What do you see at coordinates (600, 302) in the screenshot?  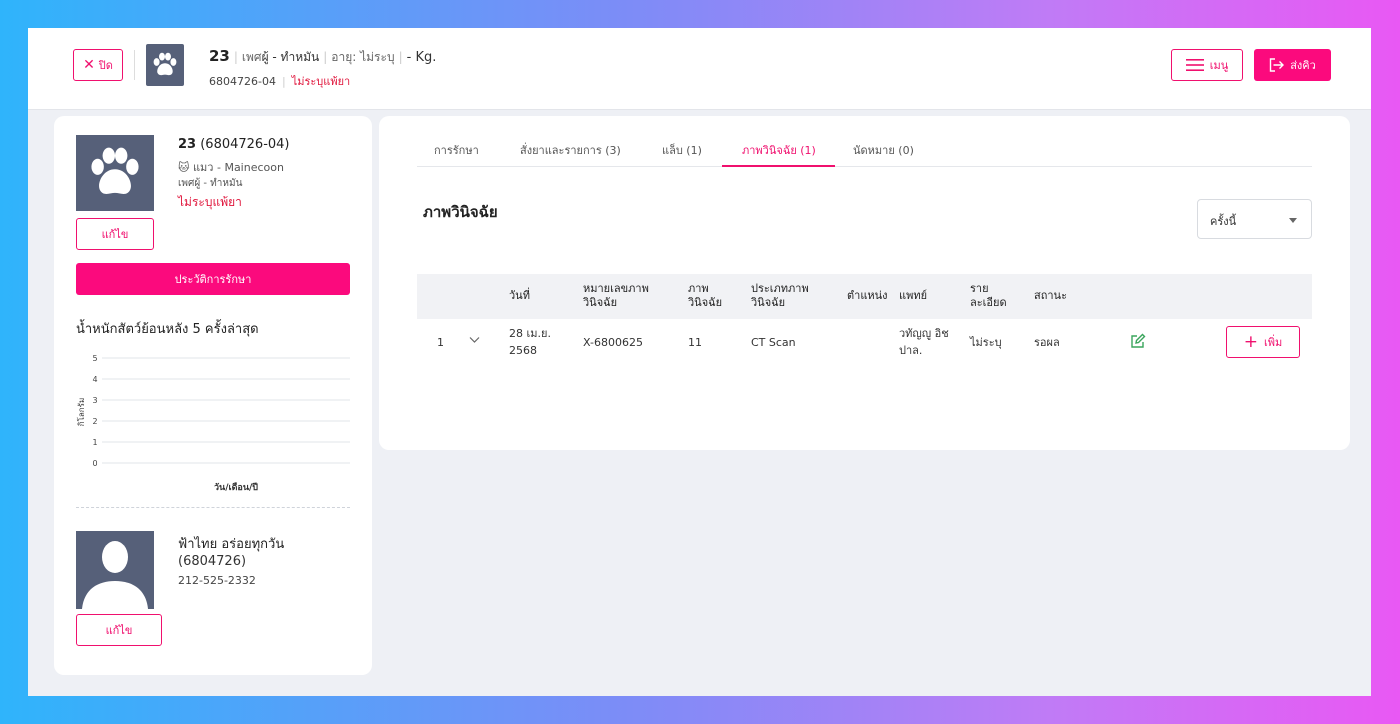 I see `th-image-no-line2: วินิจฉัย` at bounding box center [600, 302].